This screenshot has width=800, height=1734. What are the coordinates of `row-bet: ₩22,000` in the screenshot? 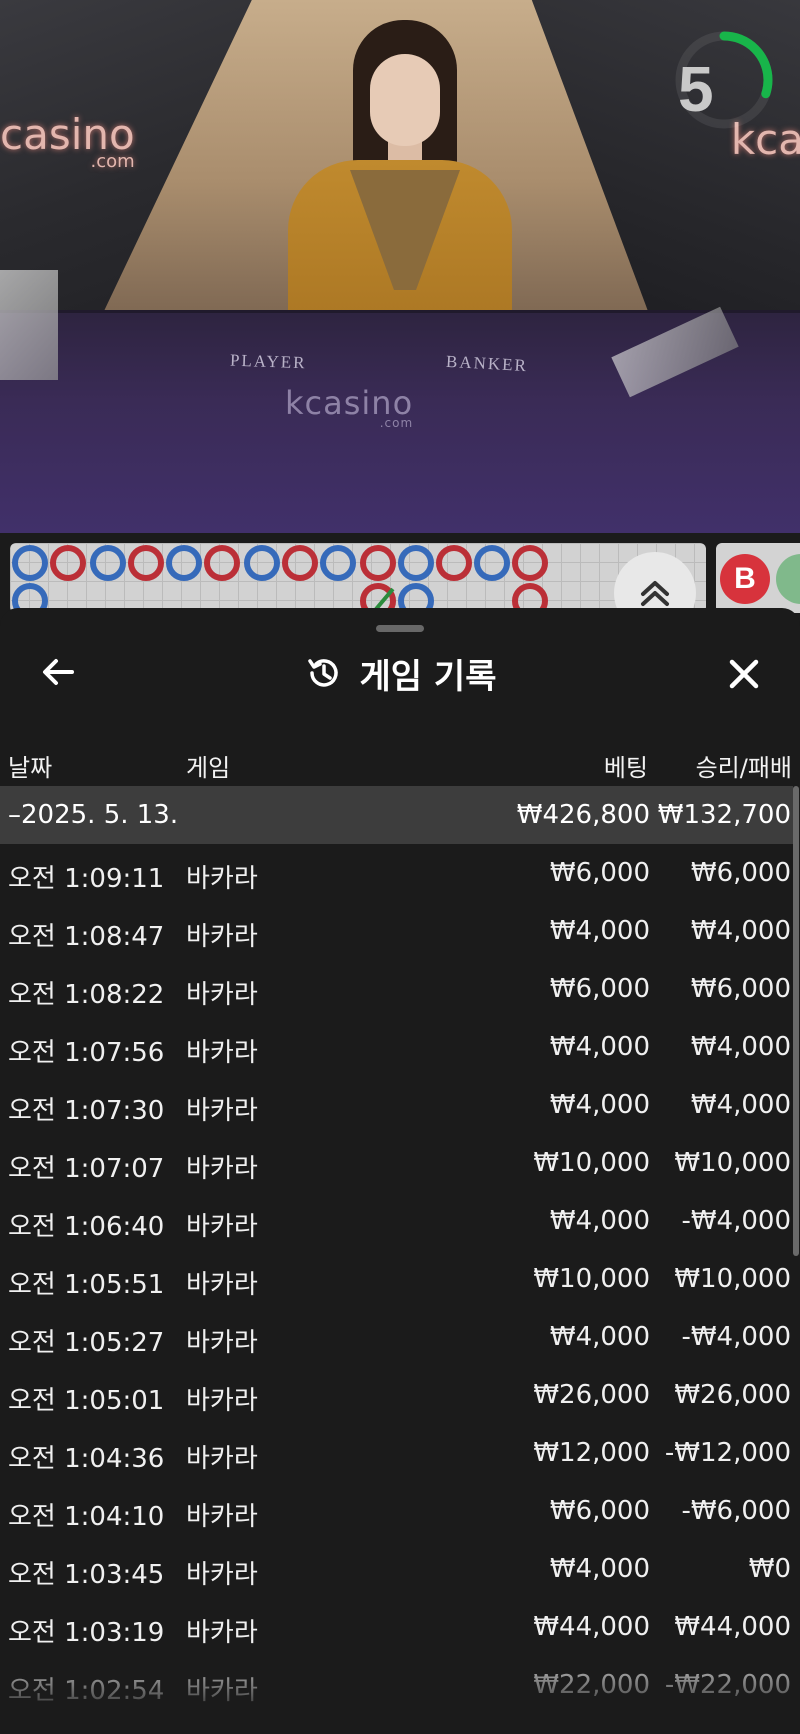 It's located at (591, 1685).